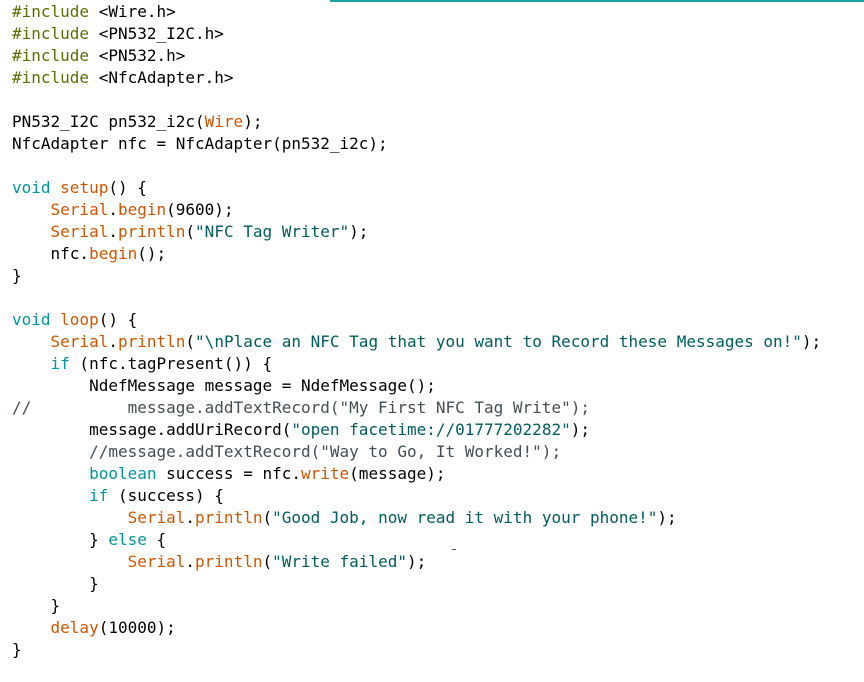 This screenshot has width=864, height=682. Describe the element at coordinates (397, 473) in the screenshot. I see `code-token: (message);` at that location.